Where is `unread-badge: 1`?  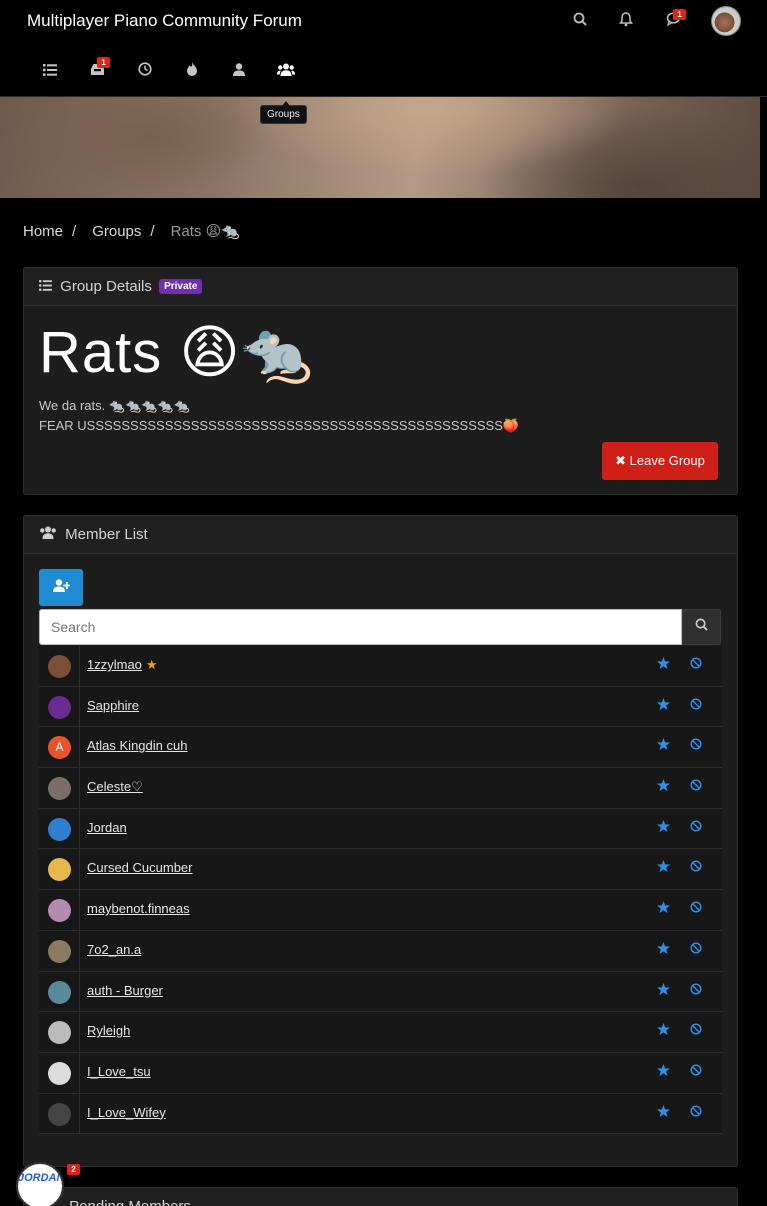 unread-badge: 1 is located at coordinates (103, 62).